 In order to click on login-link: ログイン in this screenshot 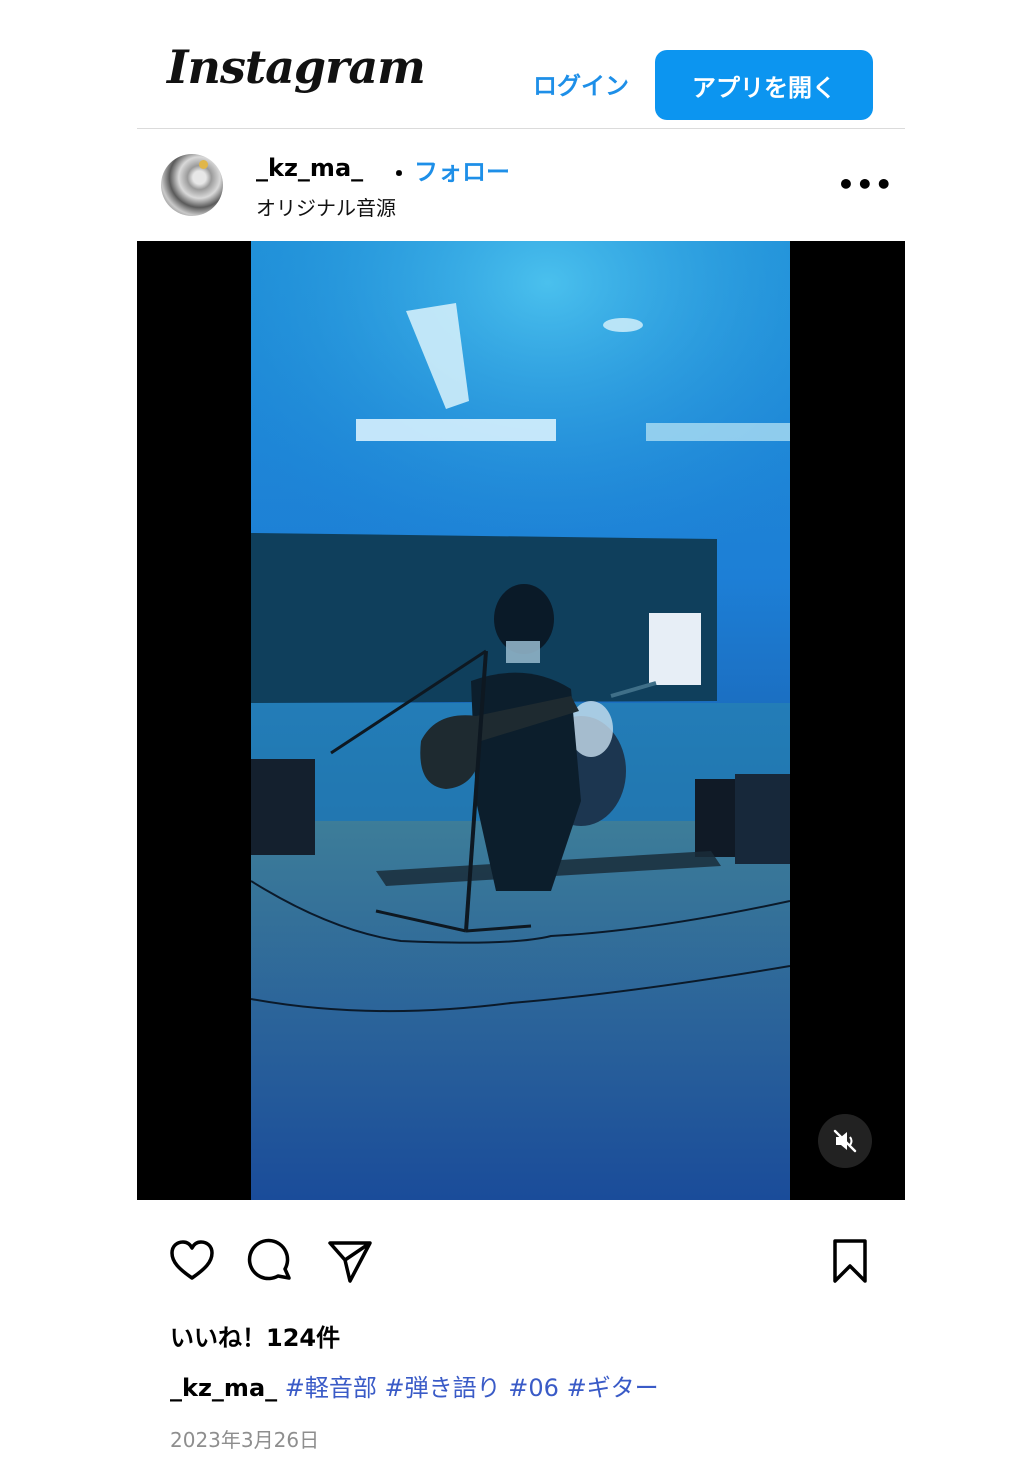, I will do `click(581, 83)`.